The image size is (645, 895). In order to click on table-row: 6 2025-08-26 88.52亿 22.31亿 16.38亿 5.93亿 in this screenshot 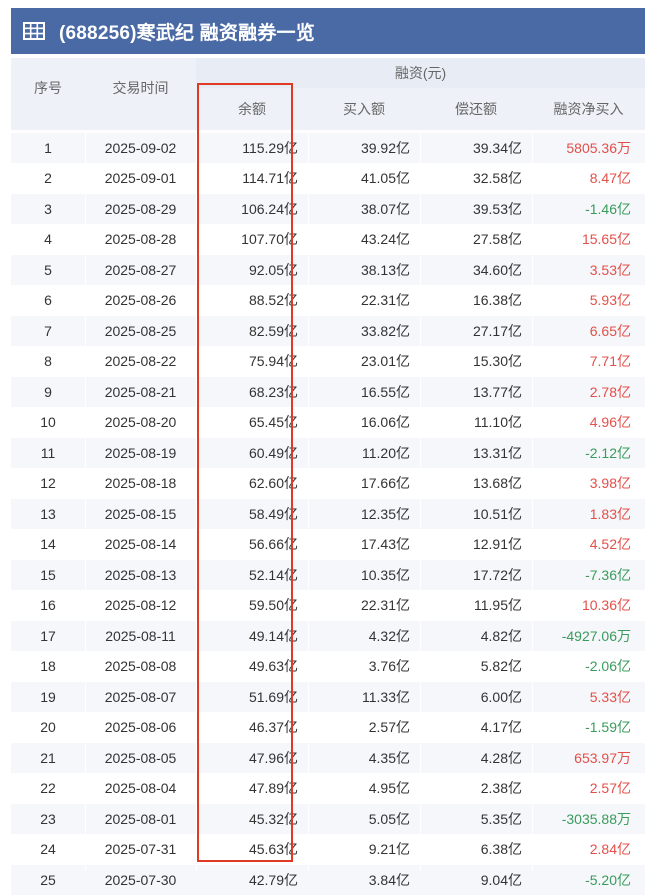, I will do `click(328, 300)`.